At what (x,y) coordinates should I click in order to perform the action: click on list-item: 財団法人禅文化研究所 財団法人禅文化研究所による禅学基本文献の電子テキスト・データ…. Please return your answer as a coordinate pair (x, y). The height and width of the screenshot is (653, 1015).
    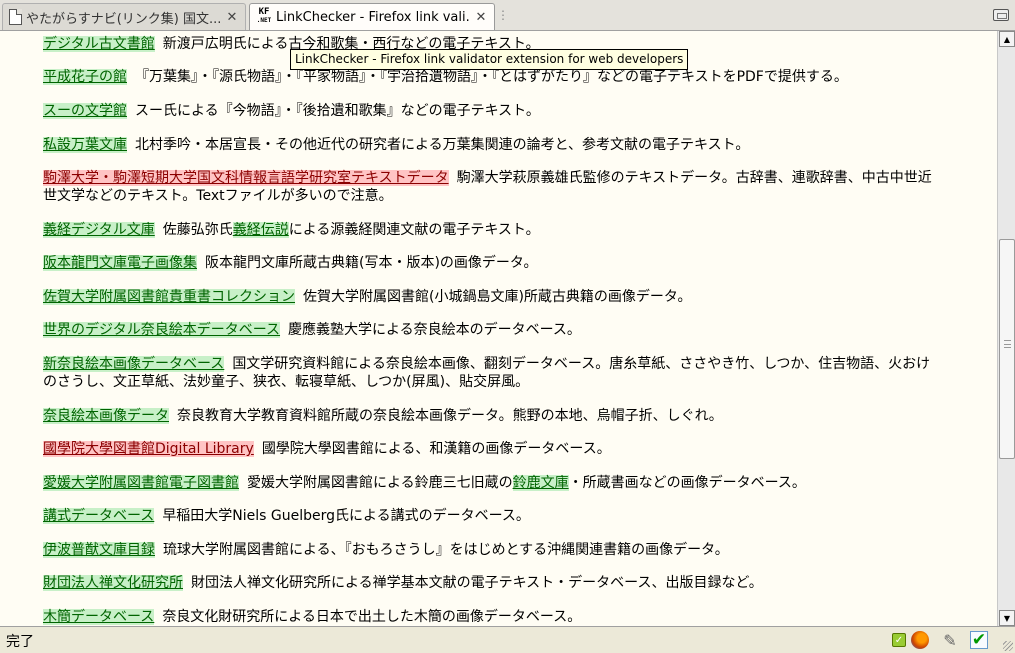
    Looking at the image, I should click on (493, 583).